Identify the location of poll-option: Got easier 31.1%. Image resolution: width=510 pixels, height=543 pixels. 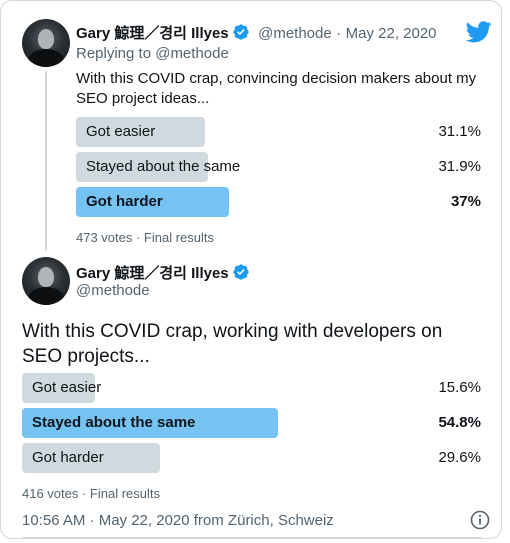
(278, 132).